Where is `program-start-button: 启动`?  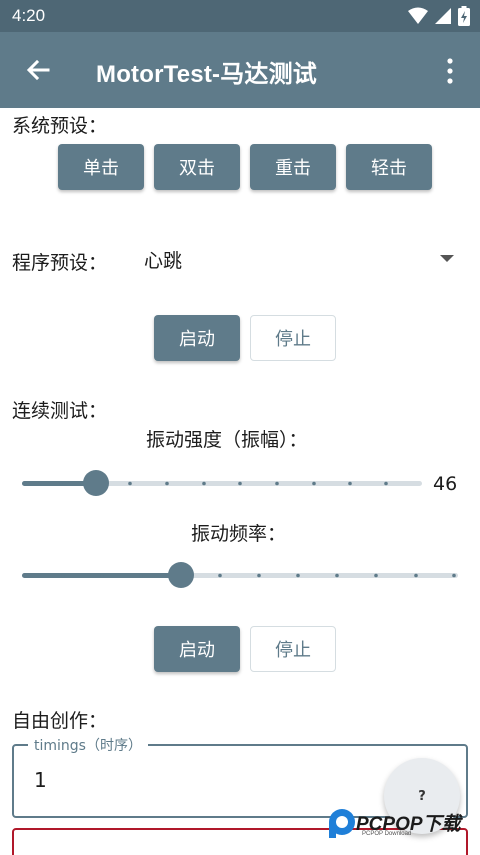
program-start-button: 启动 is located at coordinates (197, 338).